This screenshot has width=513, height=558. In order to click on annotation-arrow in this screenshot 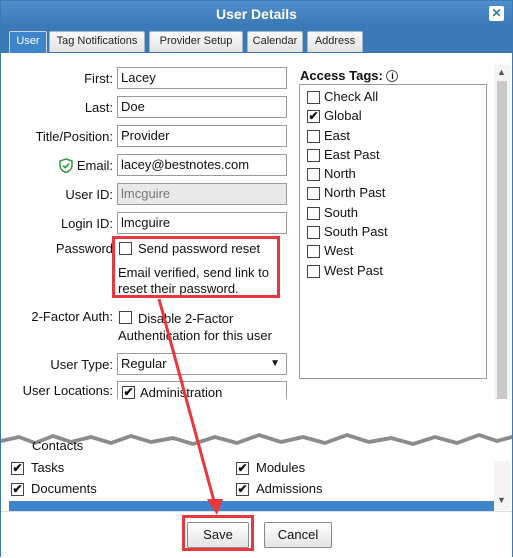, I will do `click(190, 406)`.